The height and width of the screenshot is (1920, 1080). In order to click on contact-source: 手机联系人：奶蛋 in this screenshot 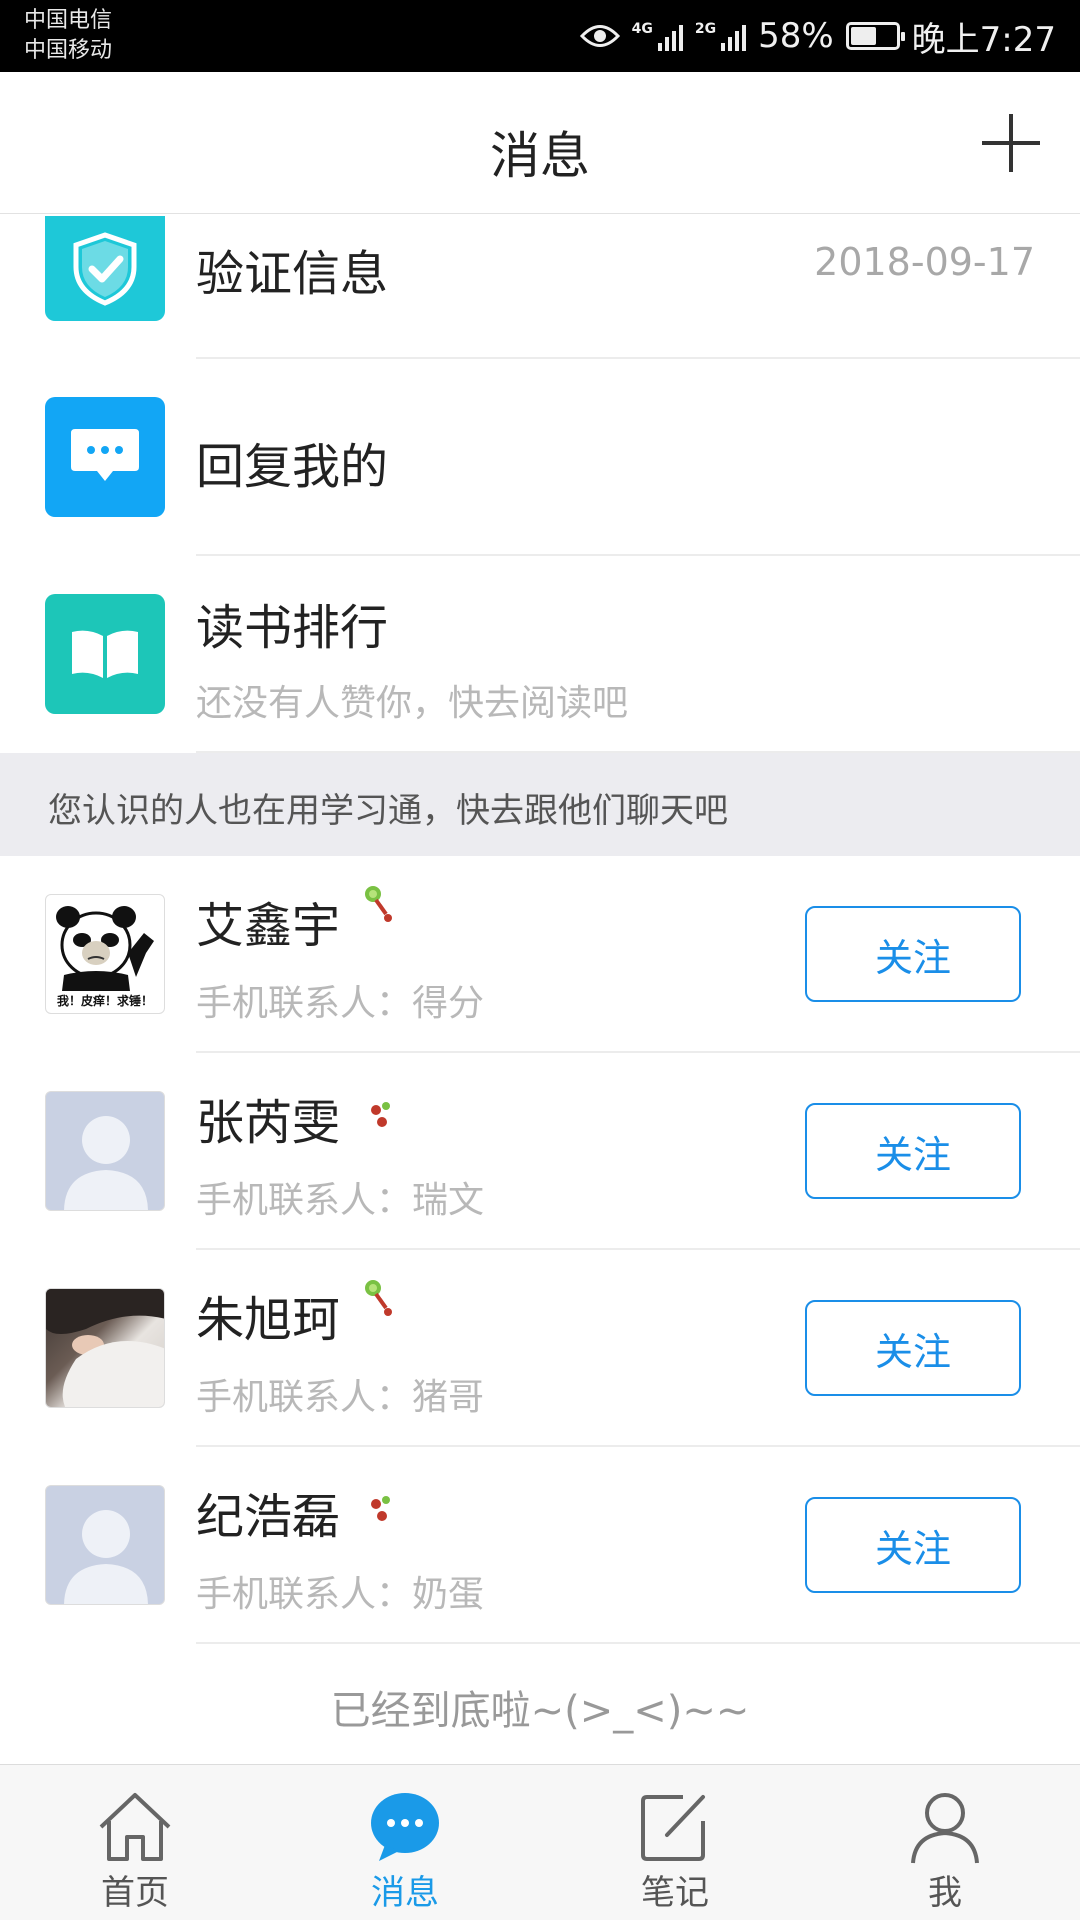, I will do `click(340, 1594)`.